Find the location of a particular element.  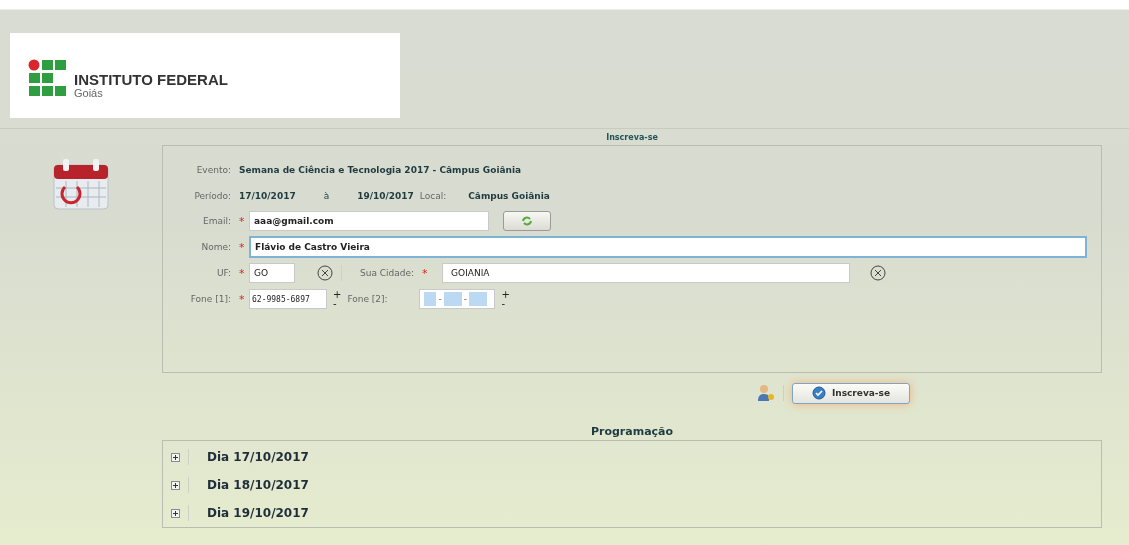

refresh-icon is located at coordinates (527, 221).